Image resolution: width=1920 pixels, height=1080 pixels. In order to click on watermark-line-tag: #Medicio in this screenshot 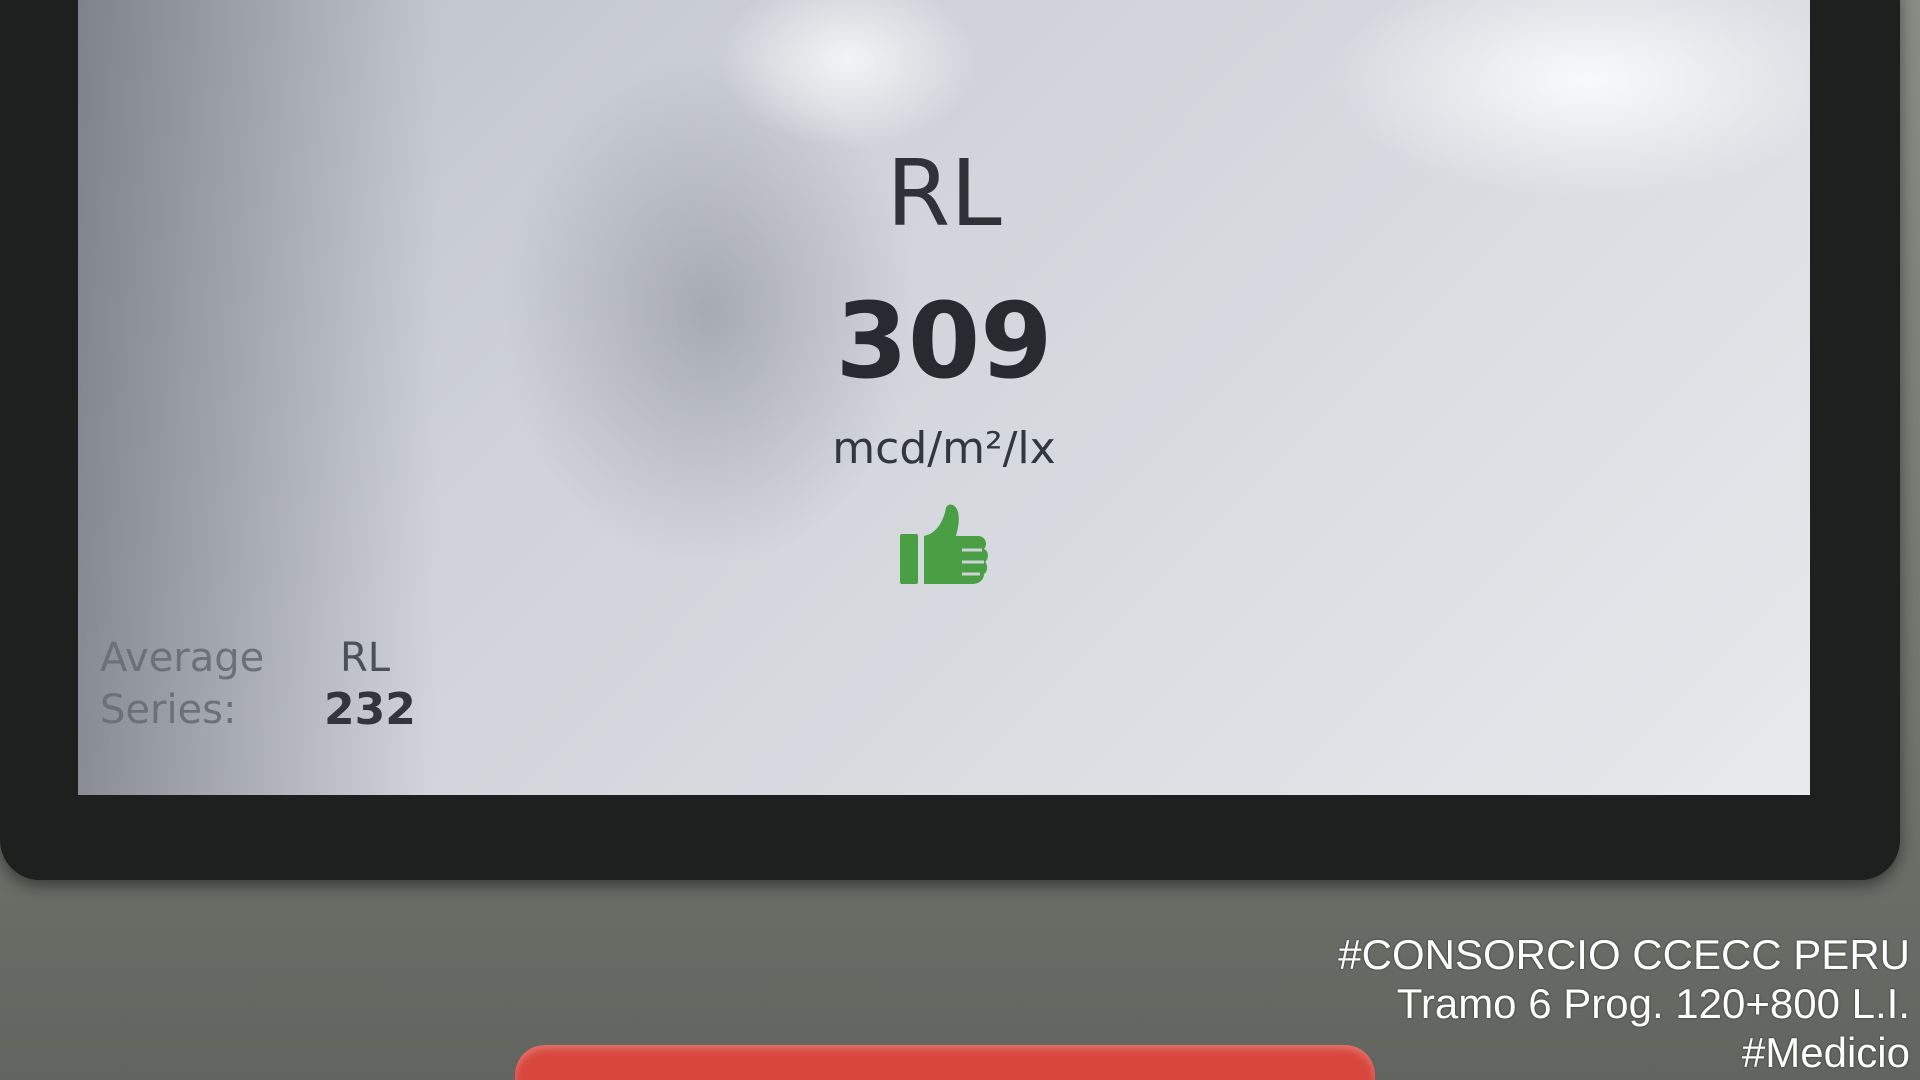, I will do `click(1825, 1052)`.